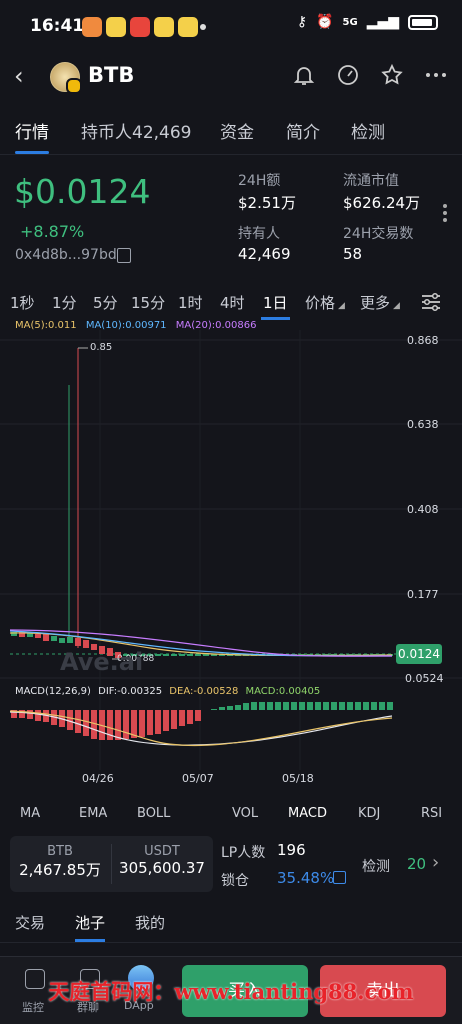  I want to click on y-tick: 0.868, so click(423, 340).